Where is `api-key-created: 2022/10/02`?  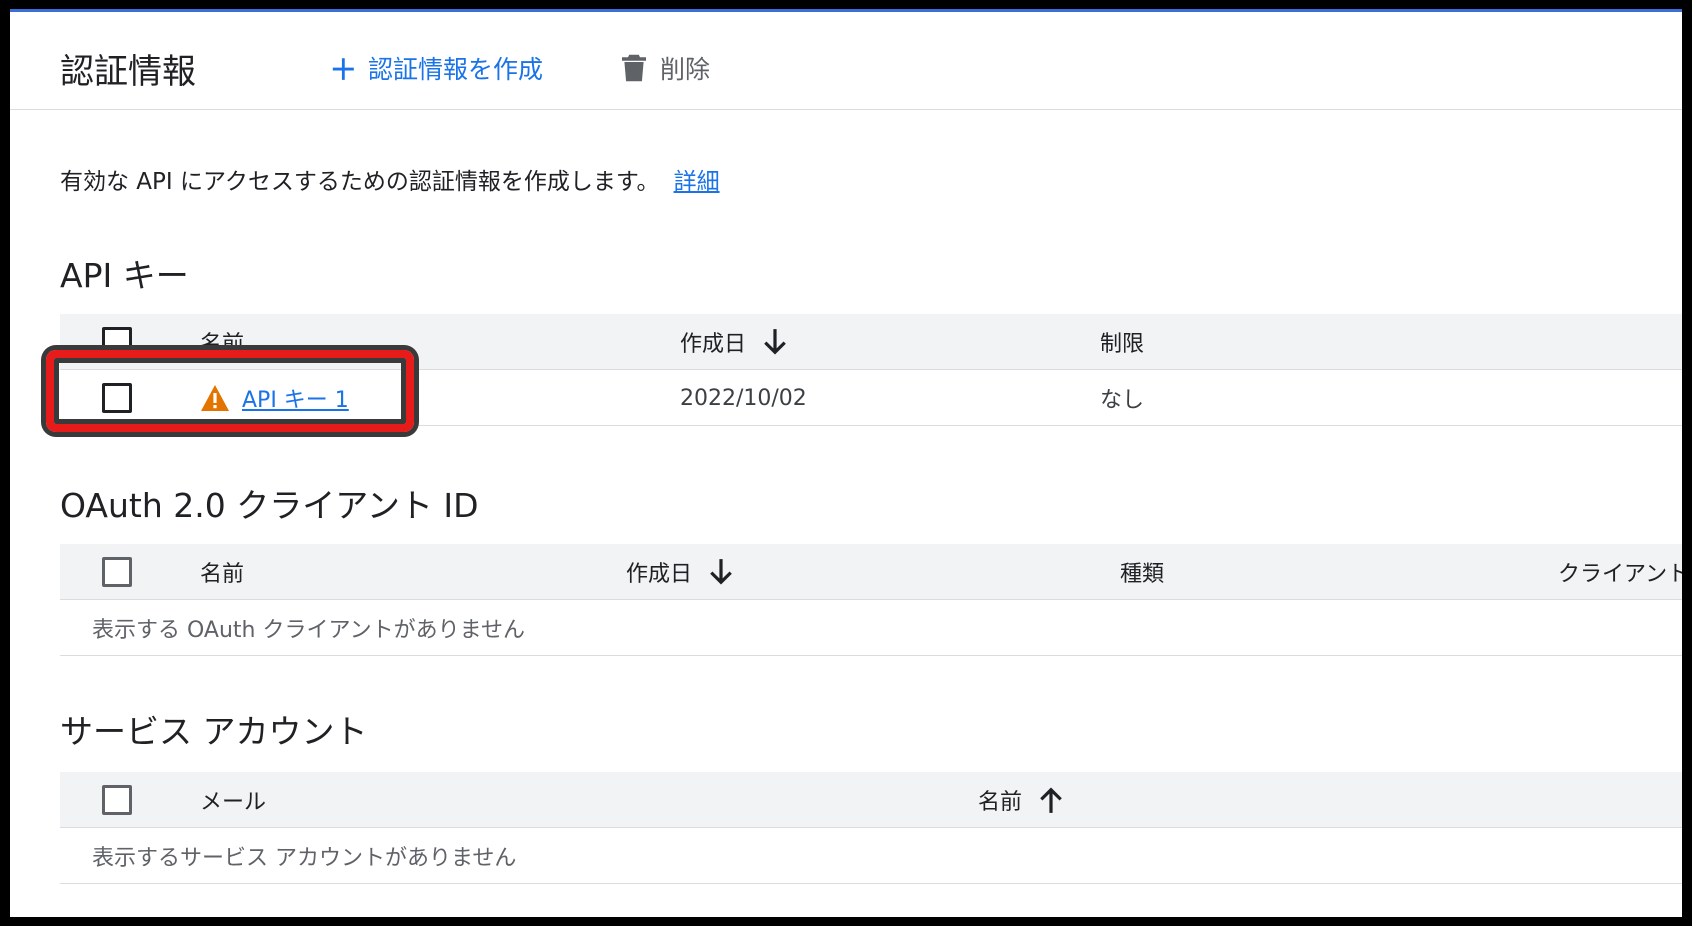 api-key-created: 2022/10/02 is located at coordinates (743, 398).